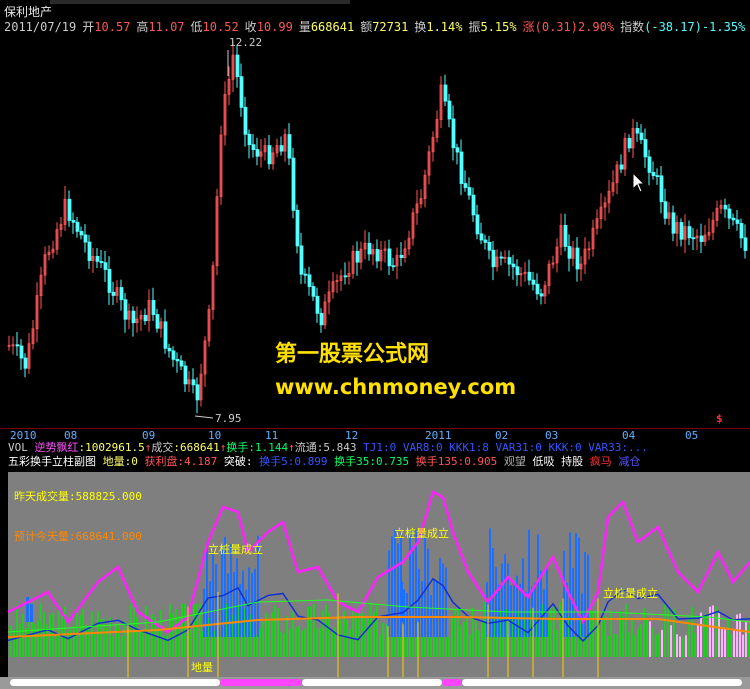  I want to click on turnover-label: 换, so click(420, 27).